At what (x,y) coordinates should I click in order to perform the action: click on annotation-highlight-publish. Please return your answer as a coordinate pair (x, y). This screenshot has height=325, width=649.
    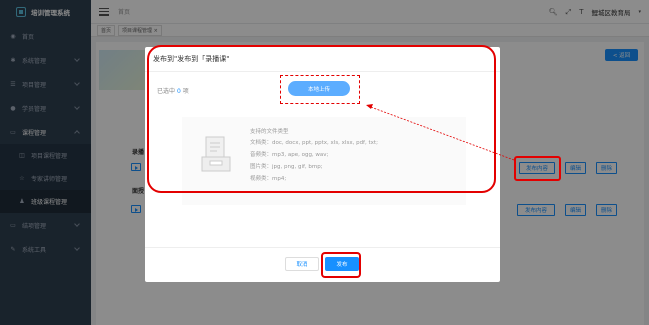
    Looking at the image, I should click on (341, 265).